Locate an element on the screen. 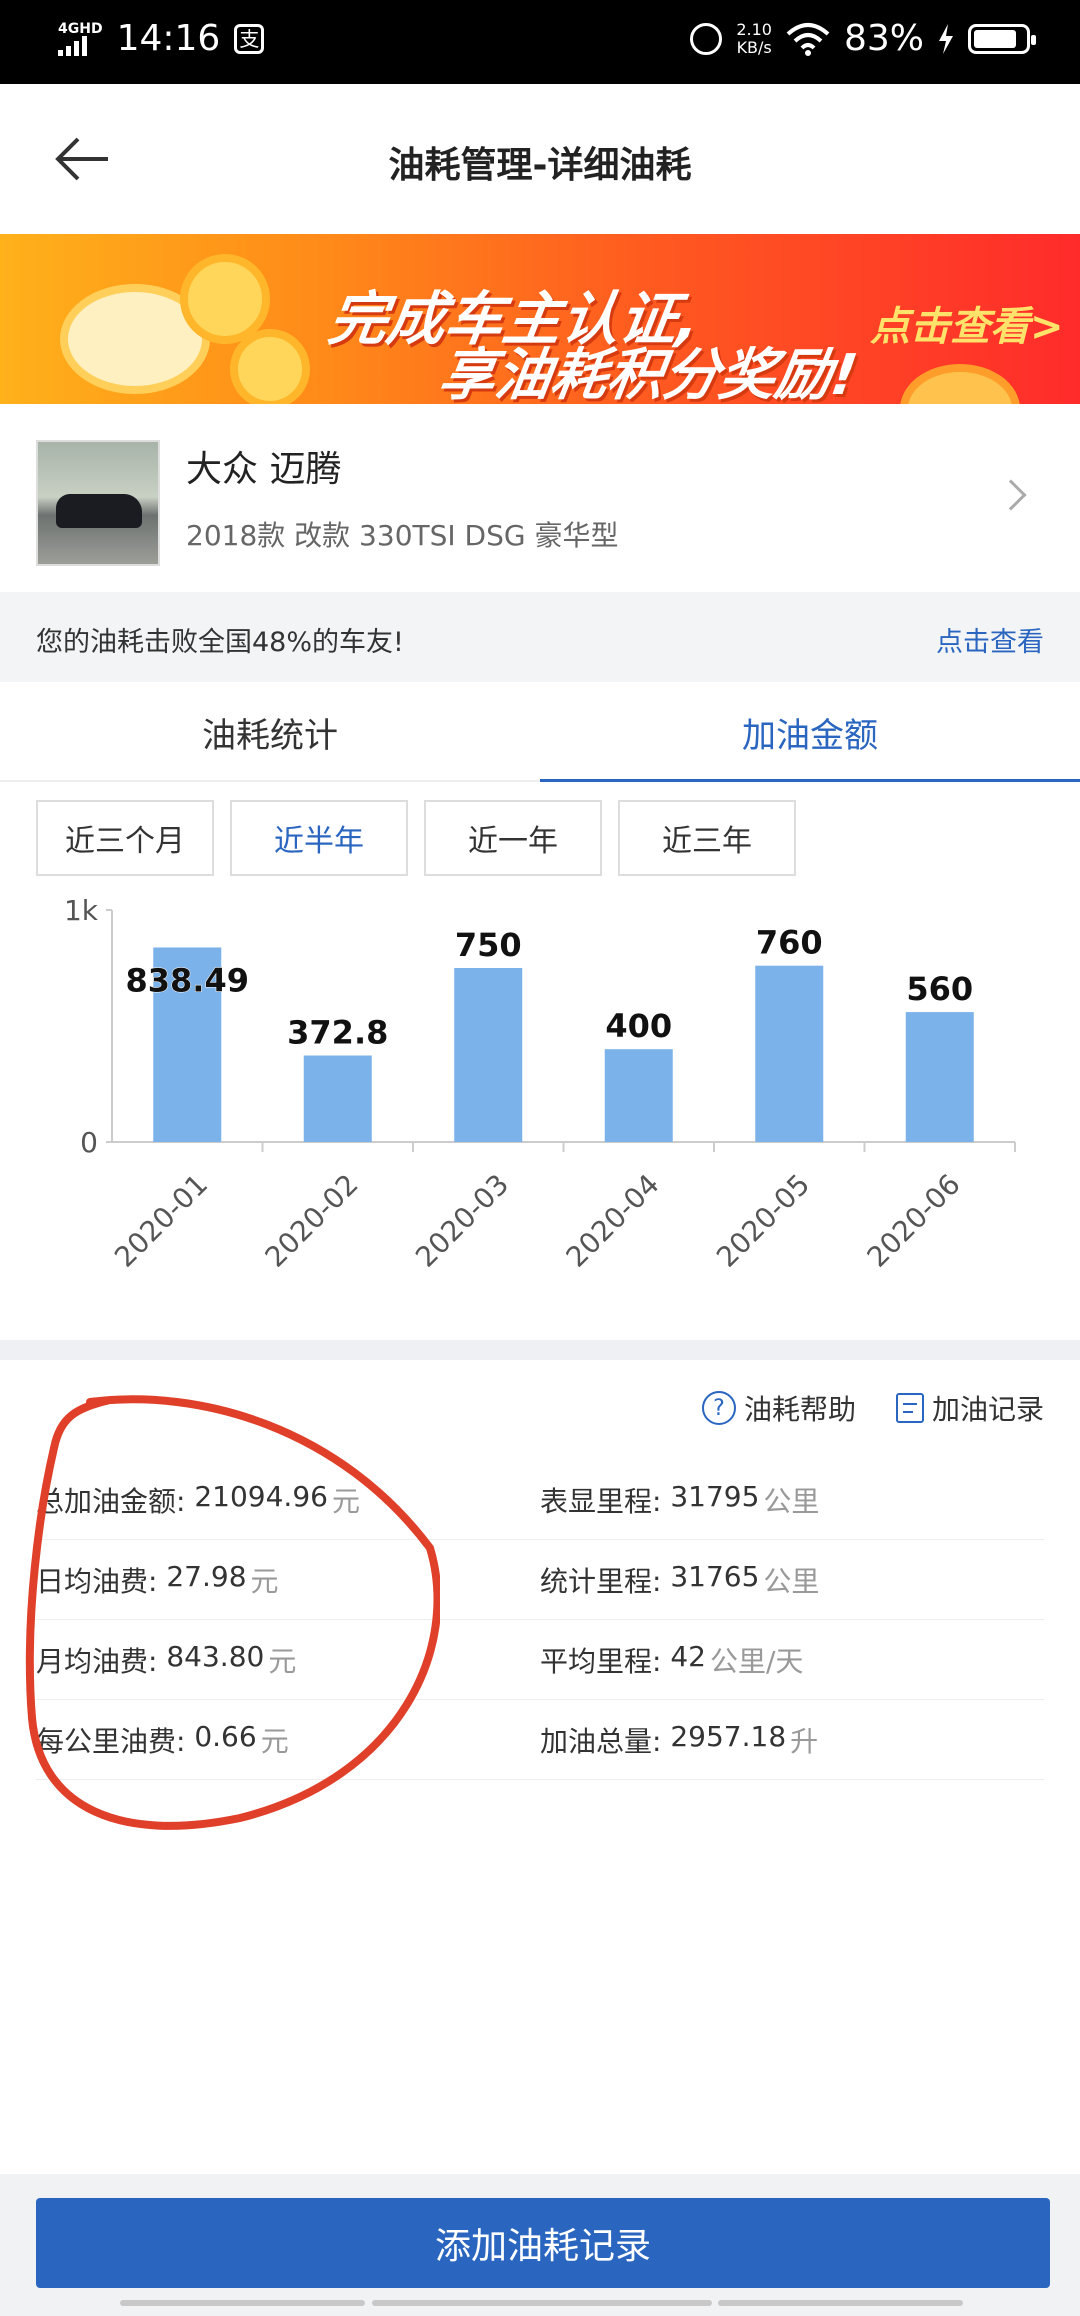 This screenshot has width=1080, height=2316. stat-monthly-fuel-cost: 月均油费: 843.80 元 is located at coordinates (288, 1660).